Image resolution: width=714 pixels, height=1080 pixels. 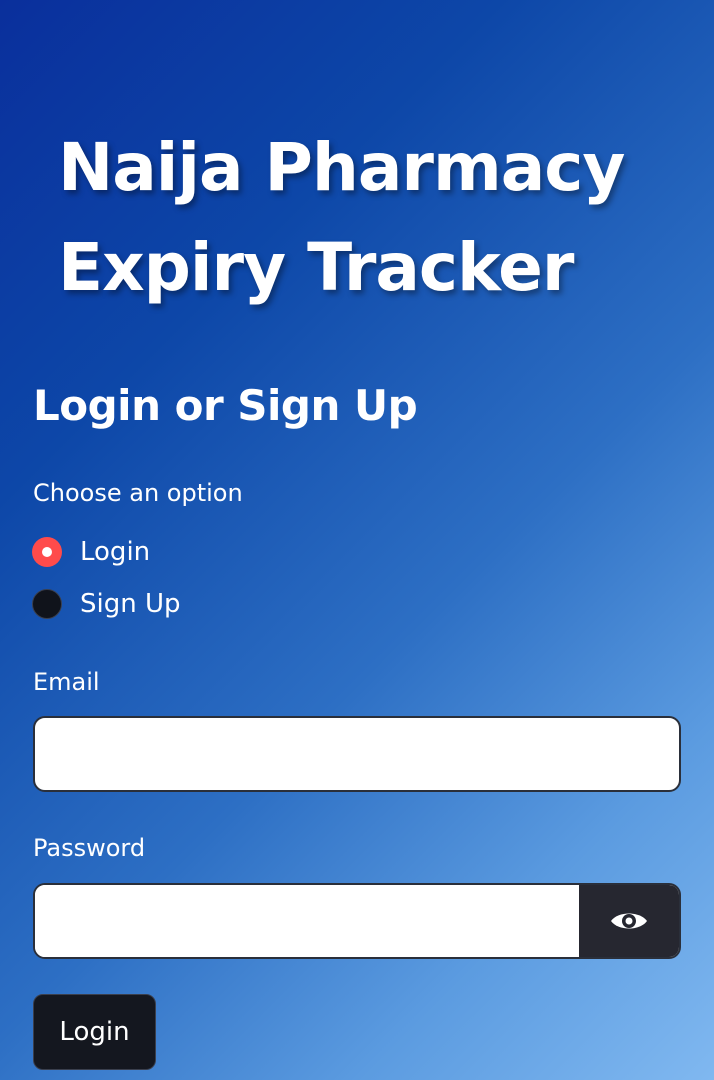 What do you see at coordinates (66, 682) in the screenshot?
I see `email-label: Email` at bounding box center [66, 682].